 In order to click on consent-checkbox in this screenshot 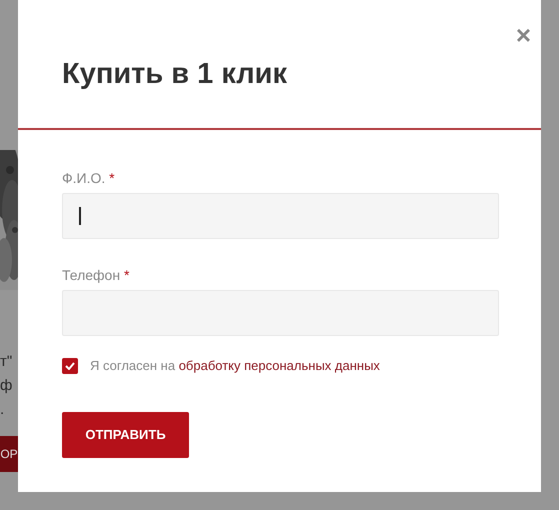, I will do `click(70, 366)`.